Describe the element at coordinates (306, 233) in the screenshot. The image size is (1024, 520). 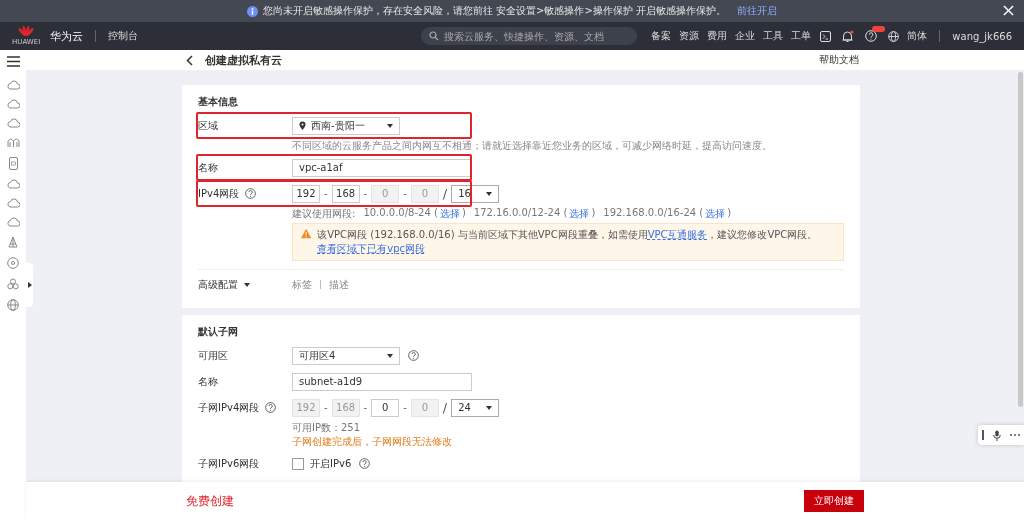
I see `warning-icon` at that location.